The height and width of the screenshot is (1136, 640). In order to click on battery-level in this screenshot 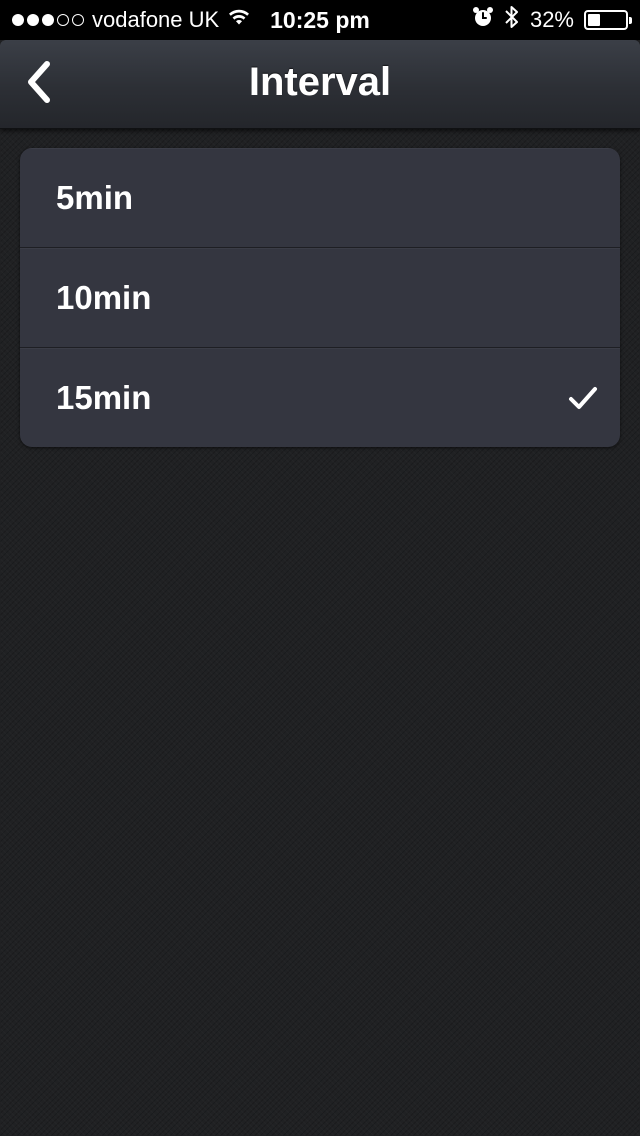, I will do `click(594, 20)`.